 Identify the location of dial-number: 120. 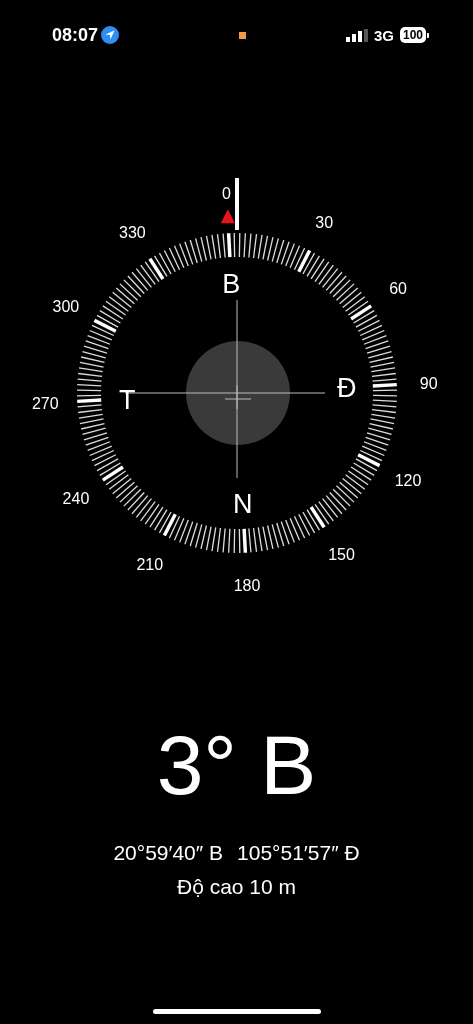
(408, 481).